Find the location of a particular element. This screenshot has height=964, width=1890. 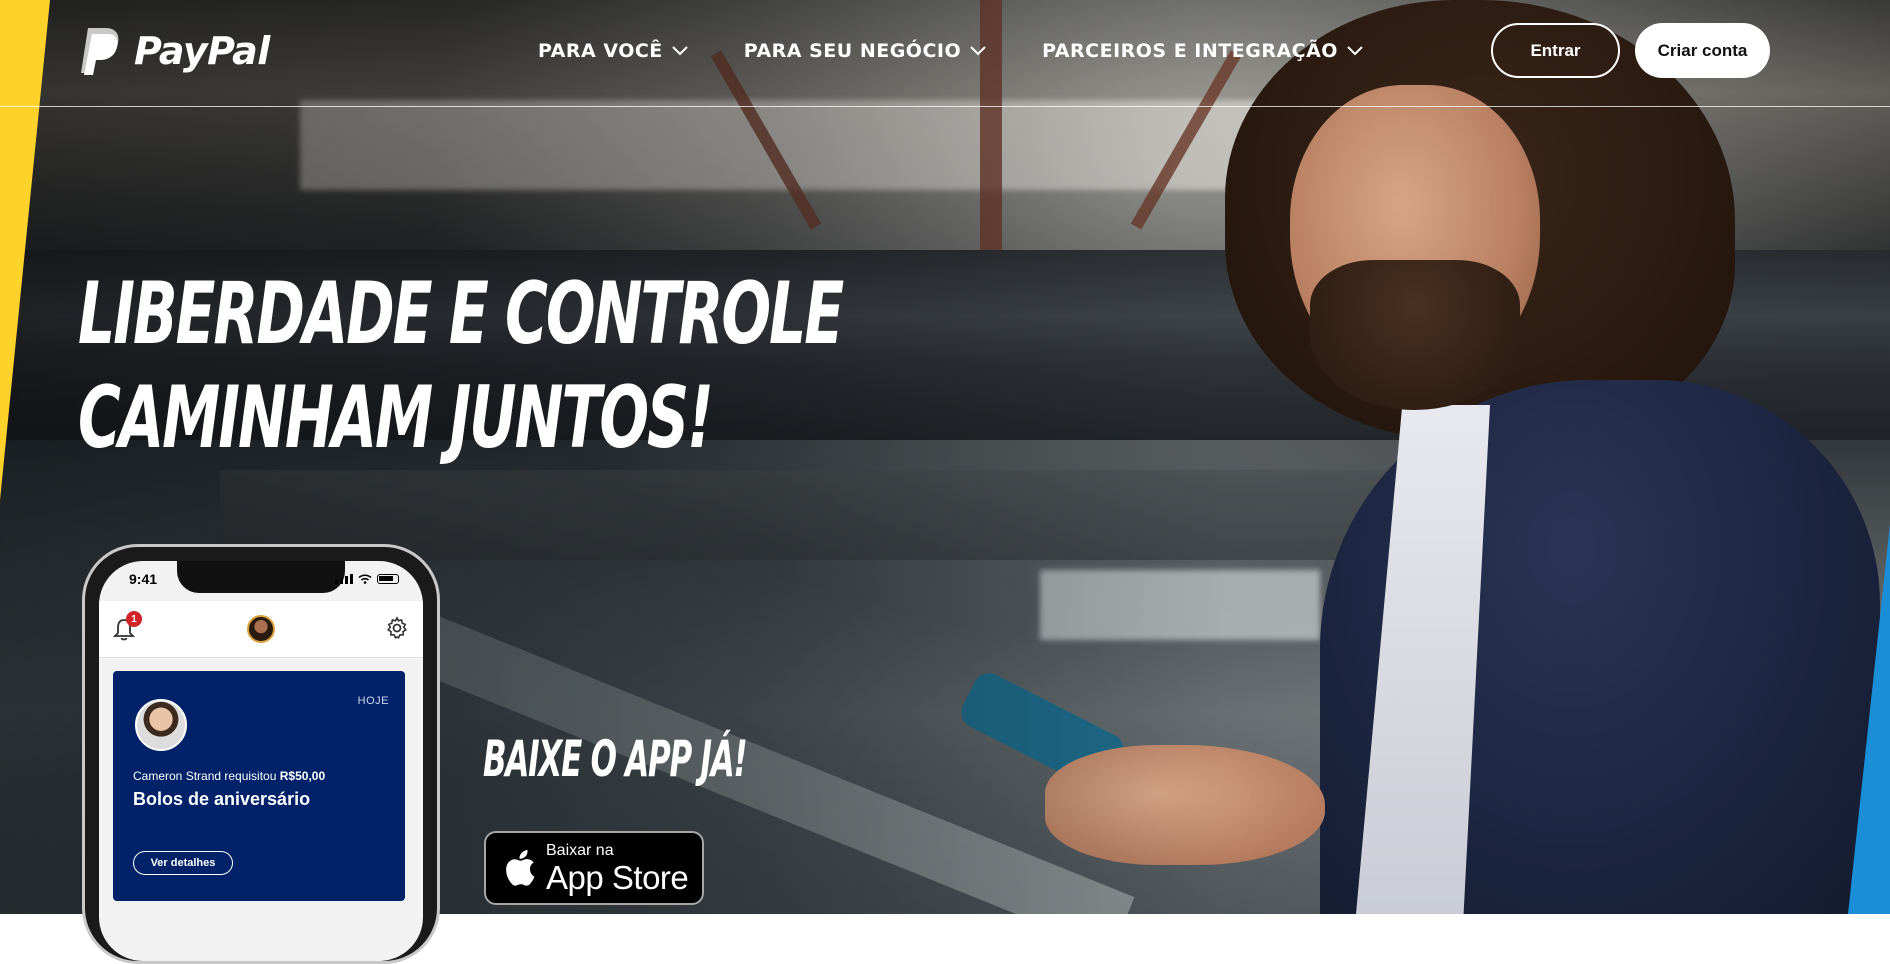

headline-line-2: CAMINHAM JUNTOS! is located at coordinates (396, 418).